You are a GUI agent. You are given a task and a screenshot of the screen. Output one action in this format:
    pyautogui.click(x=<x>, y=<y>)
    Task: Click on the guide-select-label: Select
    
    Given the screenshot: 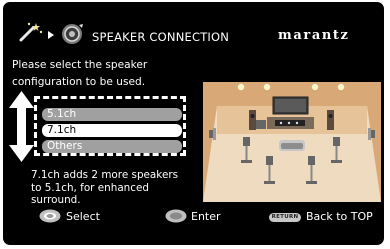 What is the action you would take?
    pyautogui.click(x=83, y=216)
    